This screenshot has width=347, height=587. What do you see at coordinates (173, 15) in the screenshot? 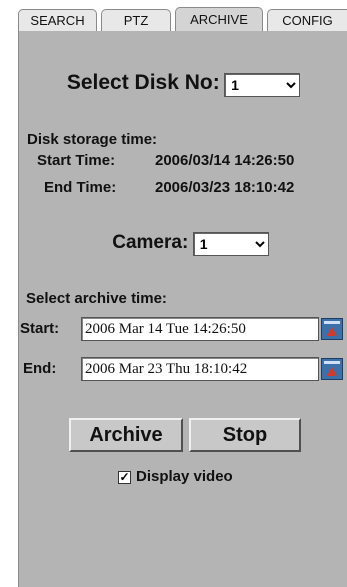
I see `tab-bar: SEARCH PTZ ARCHIVE CONFIG` at bounding box center [173, 15].